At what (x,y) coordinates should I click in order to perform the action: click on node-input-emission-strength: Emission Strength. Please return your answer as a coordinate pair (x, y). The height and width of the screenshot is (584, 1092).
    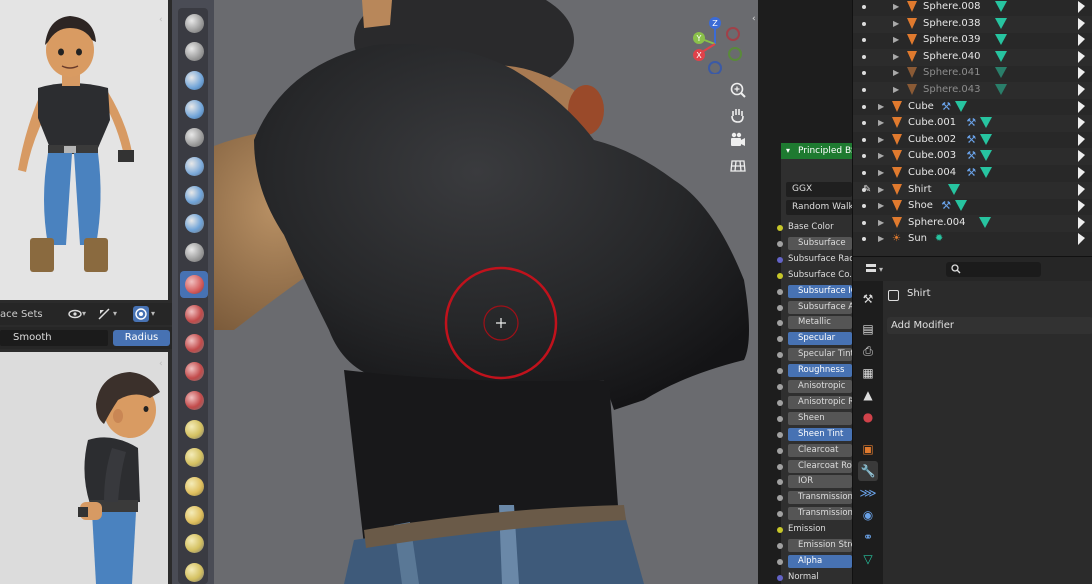
    Looking at the image, I should click on (820, 545).